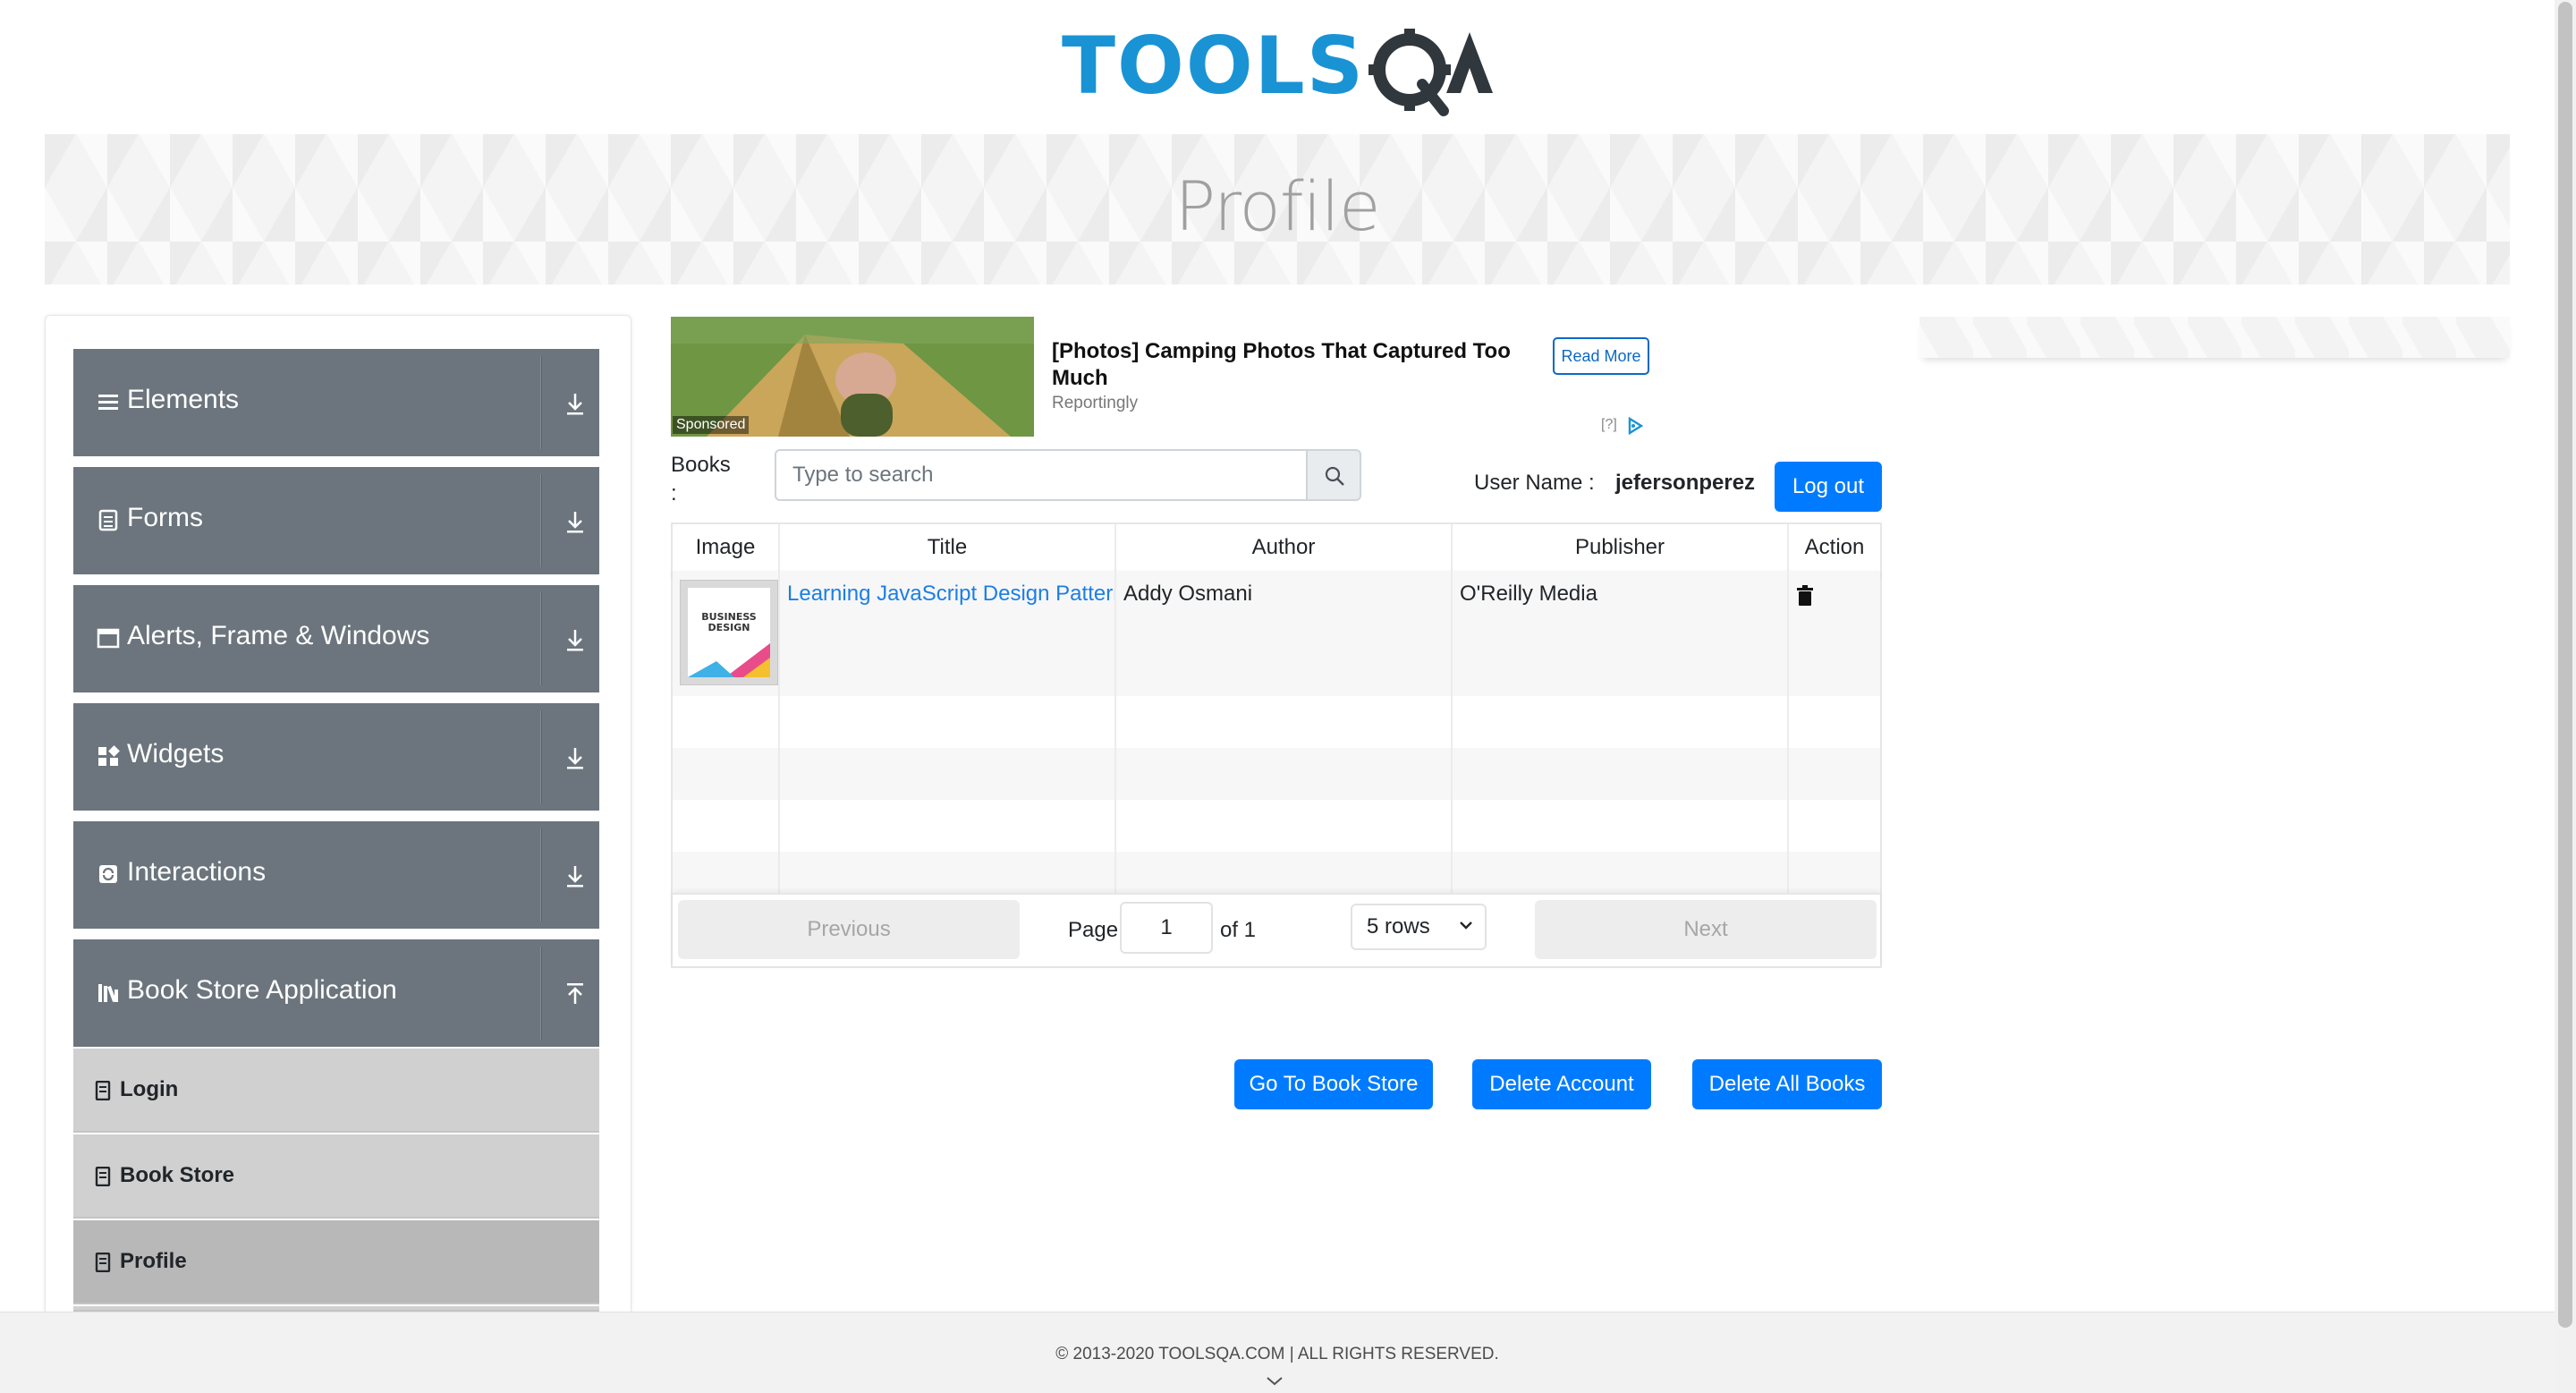 The image size is (2576, 1393). Describe the element at coordinates (165, 517) in the screenshot. I see `menu-group-label: Forms` at that location.